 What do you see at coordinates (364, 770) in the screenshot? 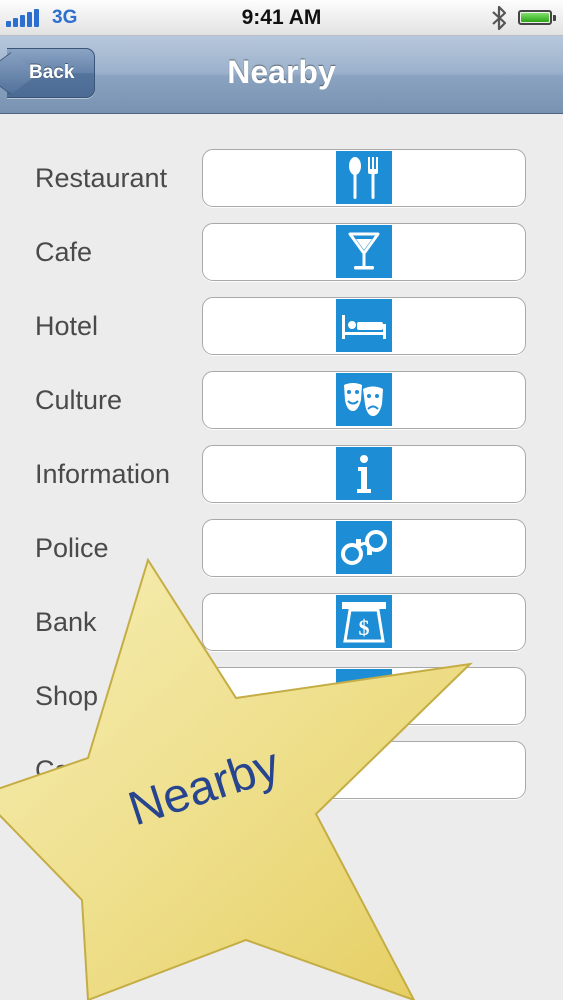
I see `category-button-partial` at bounding box center [364, 770].